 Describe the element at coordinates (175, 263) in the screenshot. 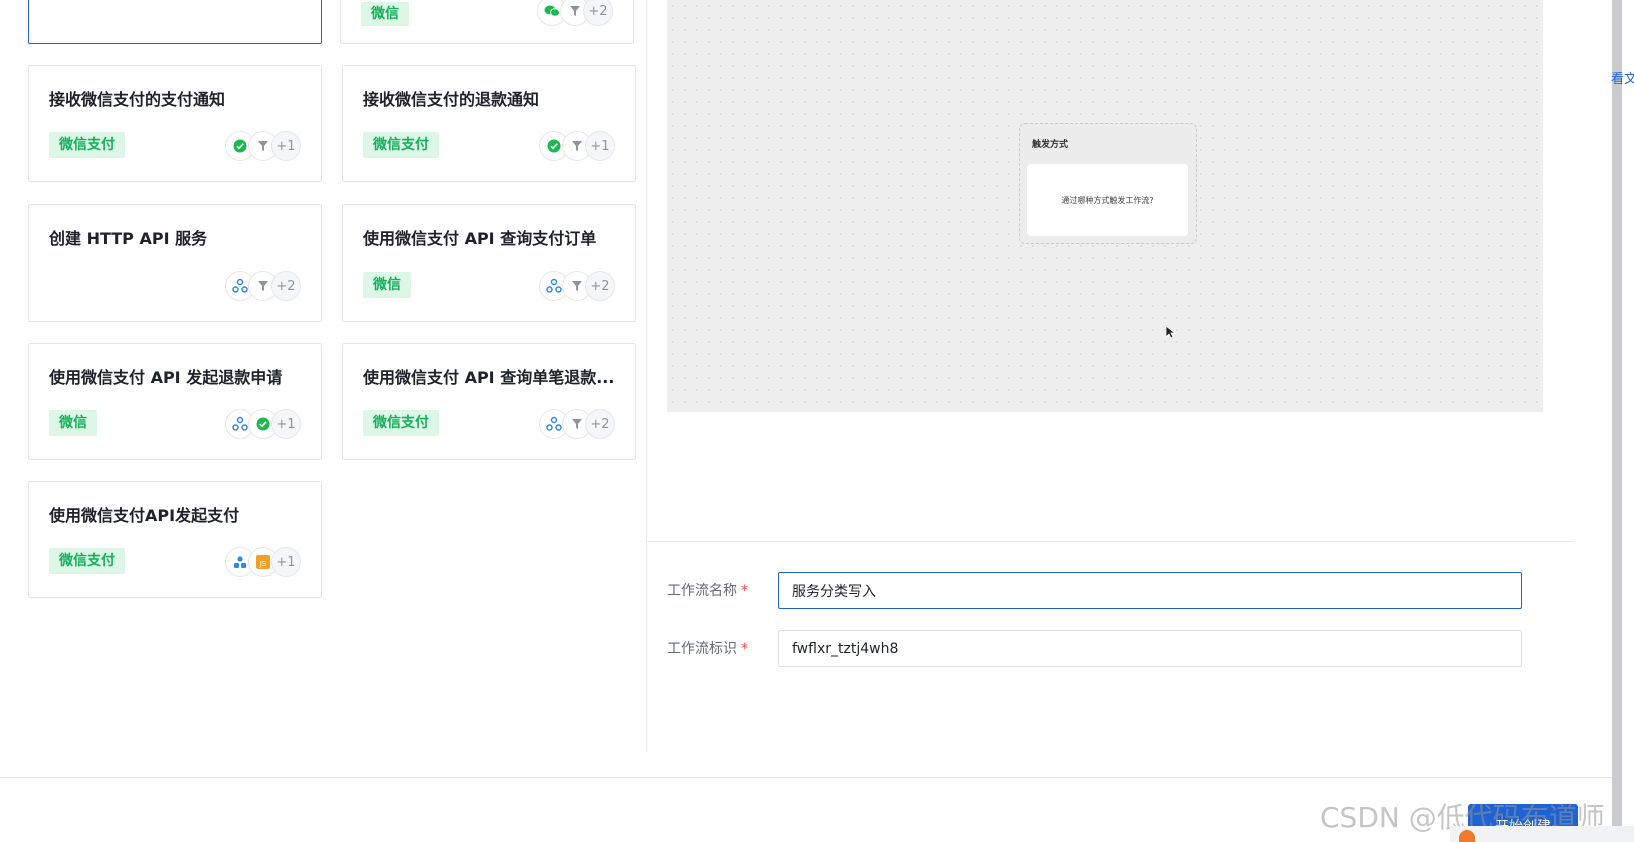

I see `template-card: 创建 HTTP API 服务 +2` at that location.